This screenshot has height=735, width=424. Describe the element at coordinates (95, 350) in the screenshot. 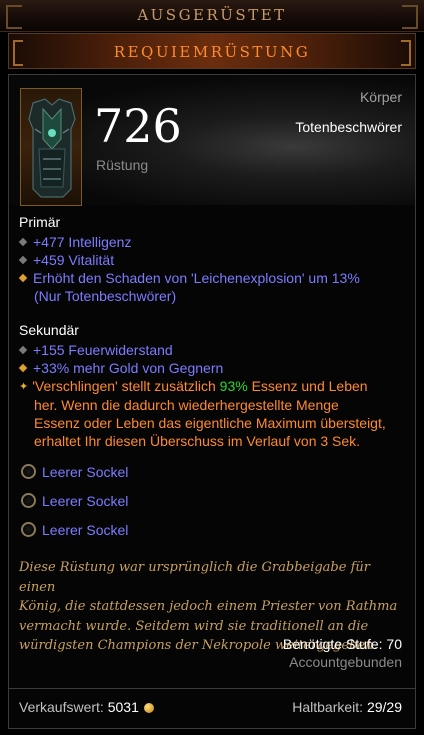

I see `secondary-stat: +155 Feuerwiderstand` at that location.